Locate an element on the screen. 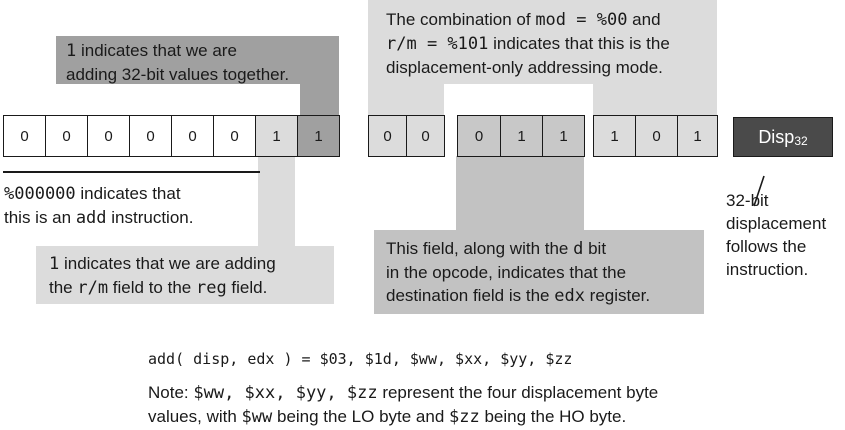 The image size is (845, 430). note-text: values, with is located at coordinates (195, 416).